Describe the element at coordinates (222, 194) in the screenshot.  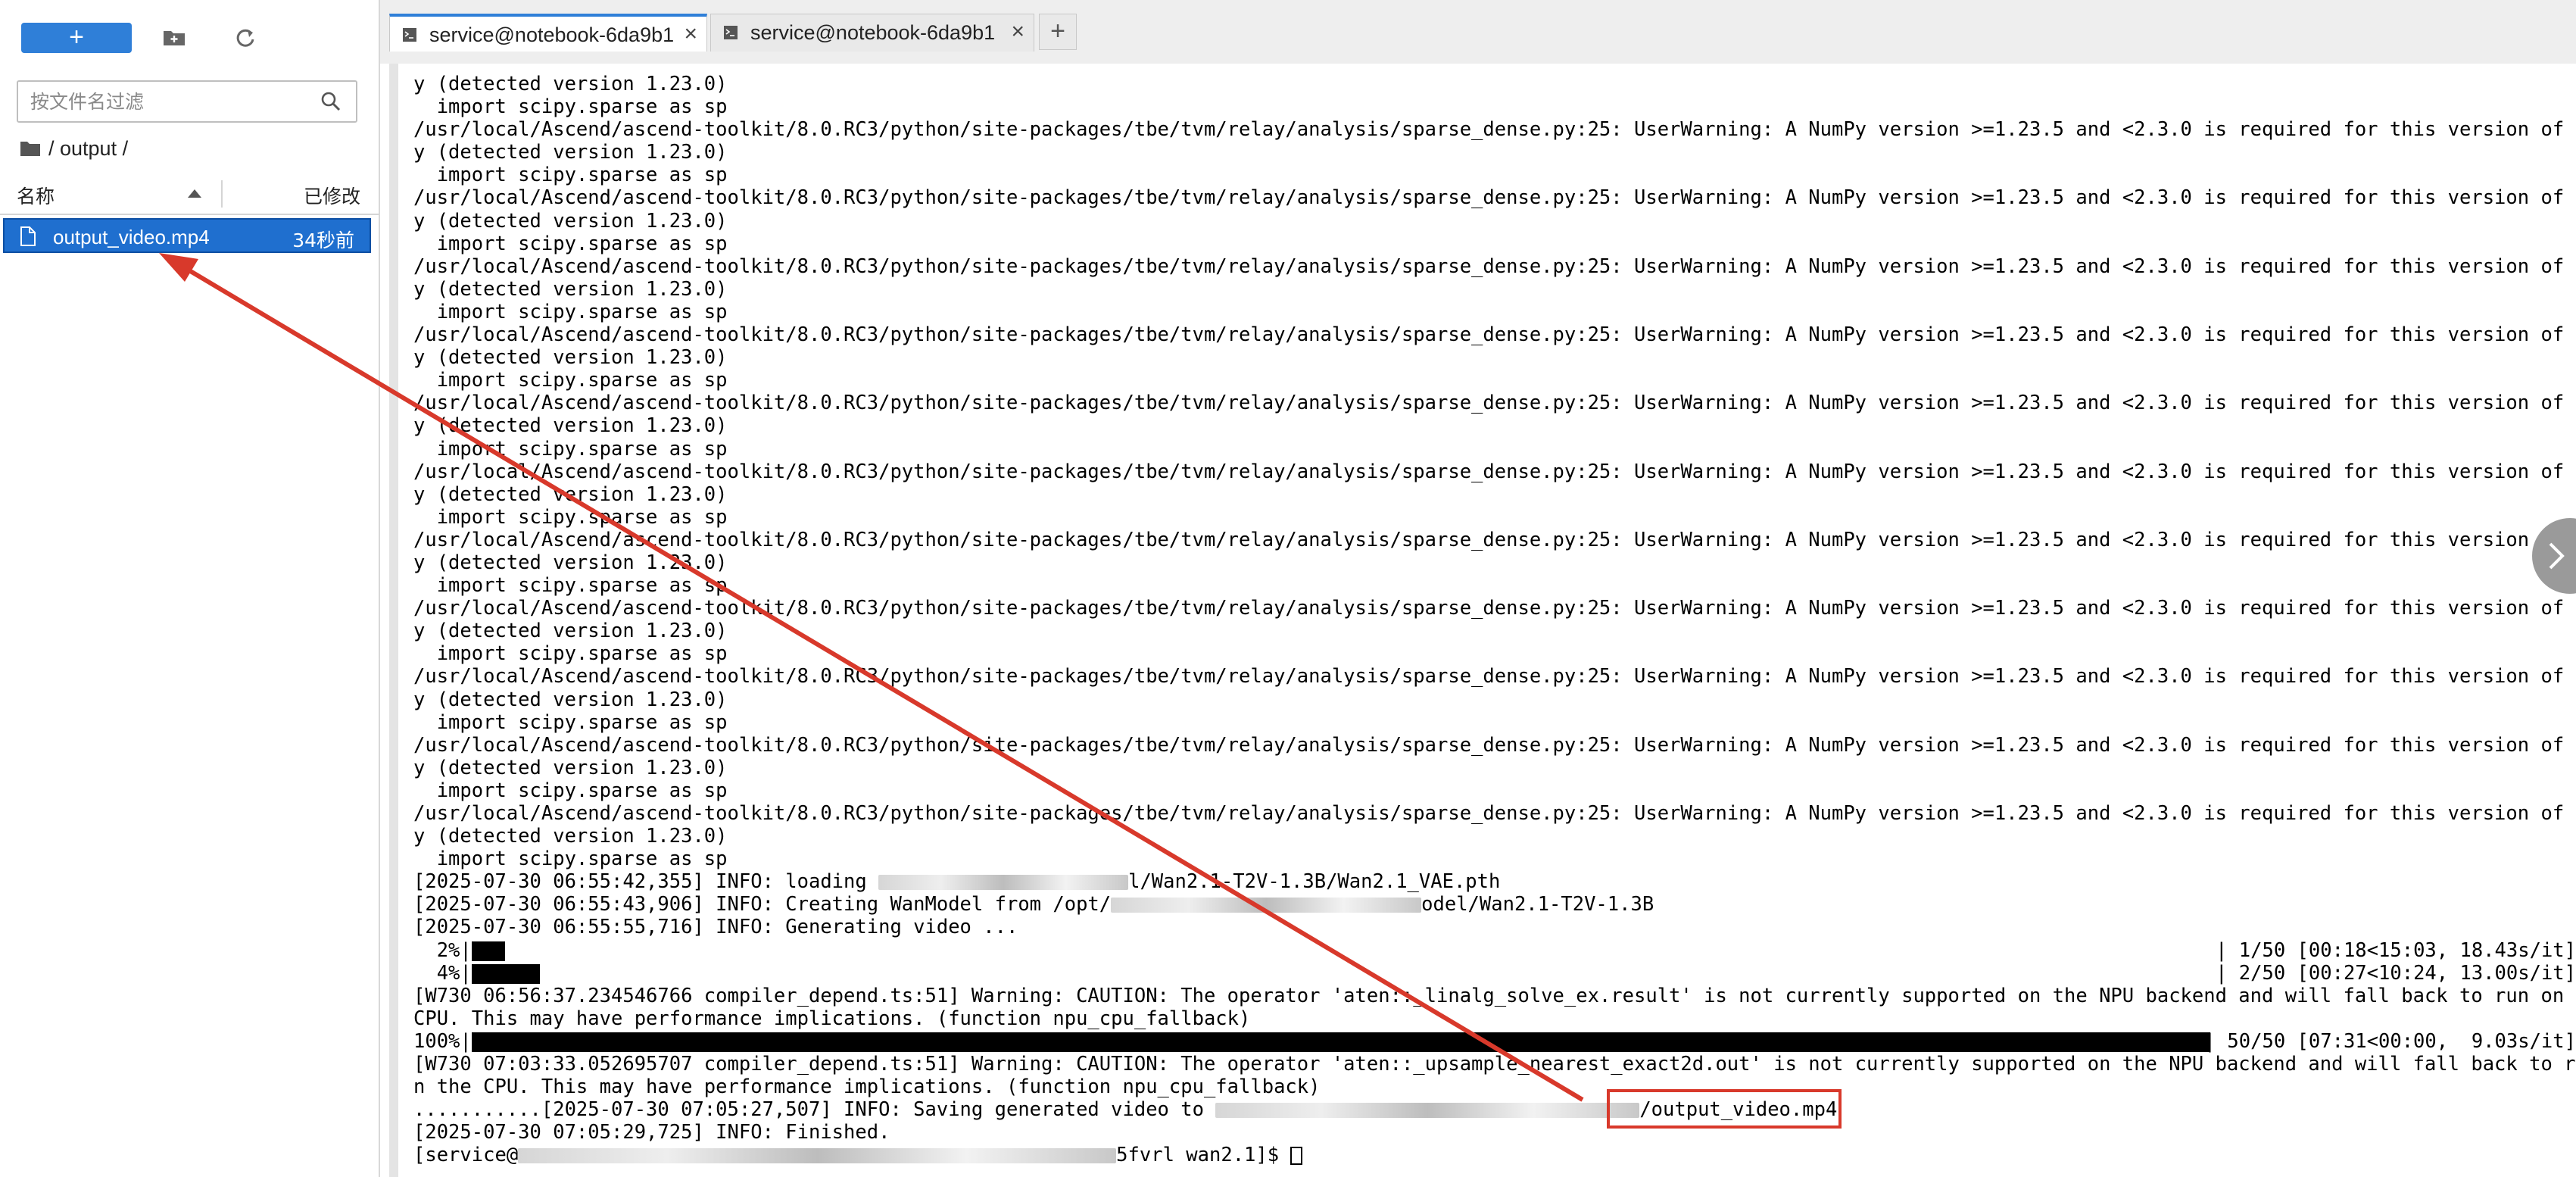
I see `column-divider` at that location.